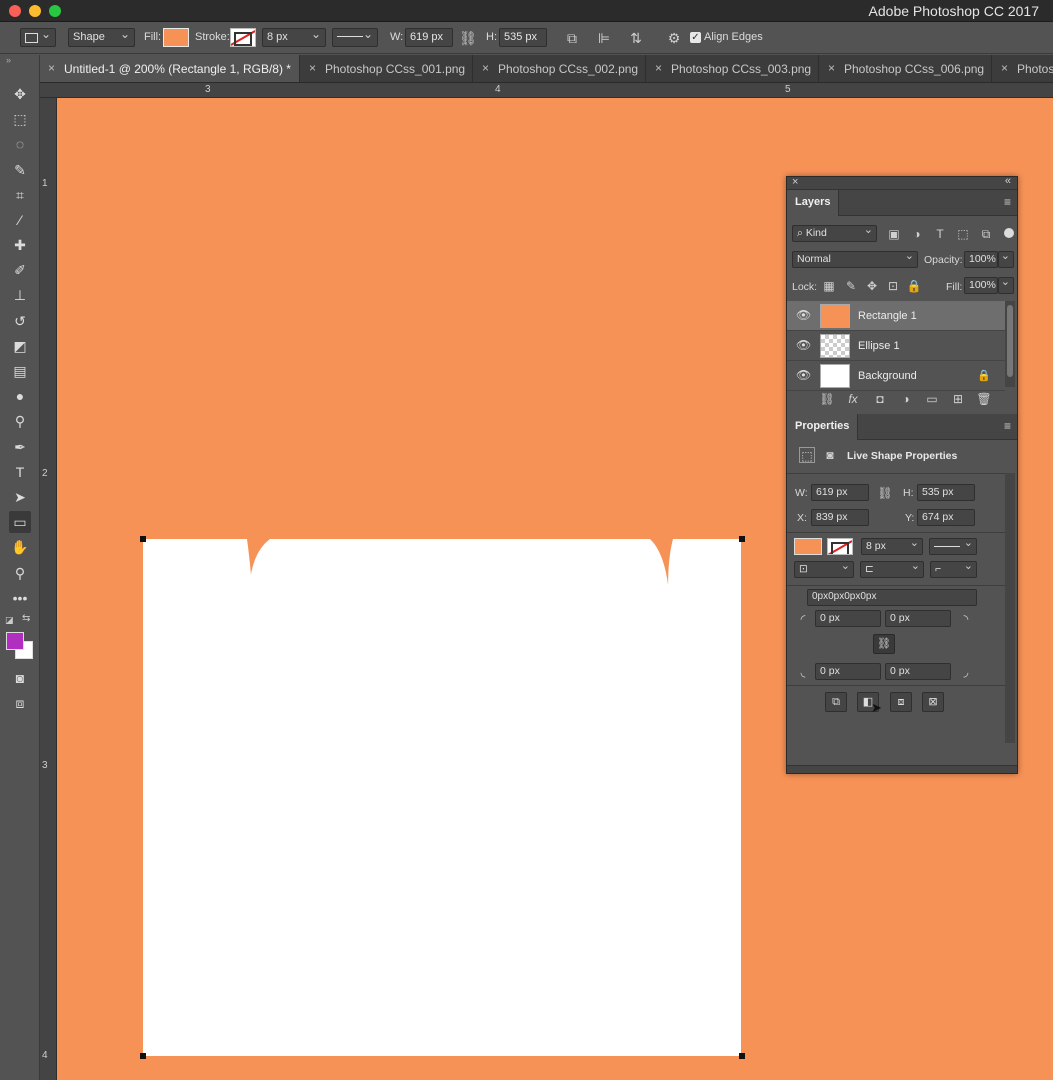 The width and height of the screenshot is (1053, 1080). Describe the element at coordinates (20, 119) in the screenshot. I see `marquee-tool-icon: ⬚` at that location.